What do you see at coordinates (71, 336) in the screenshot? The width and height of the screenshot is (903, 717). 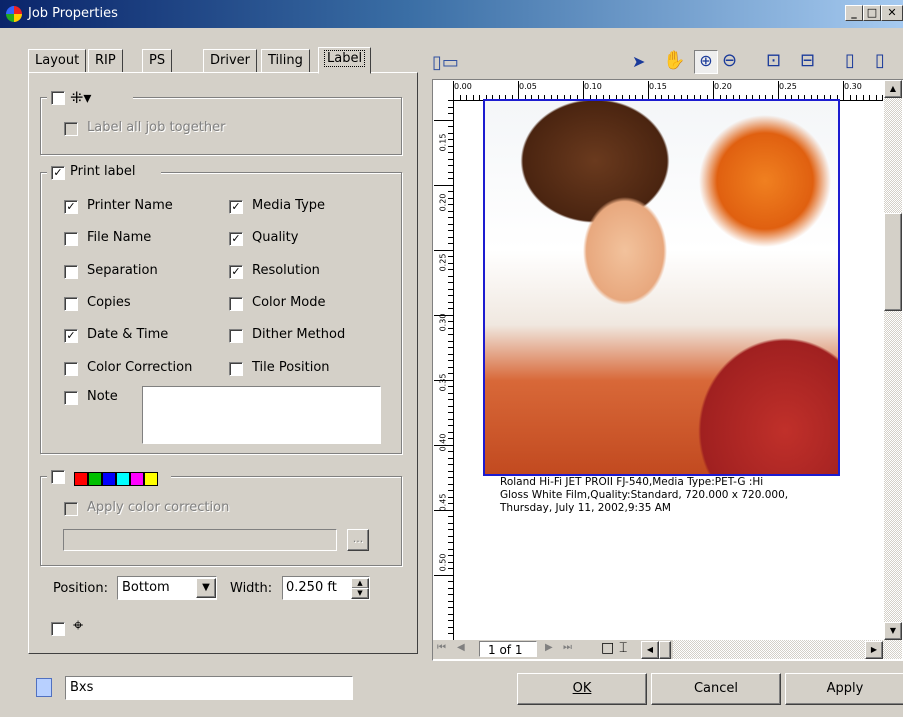 I see `date-time-checkbox: ✓` at bounding box center [71, 336].